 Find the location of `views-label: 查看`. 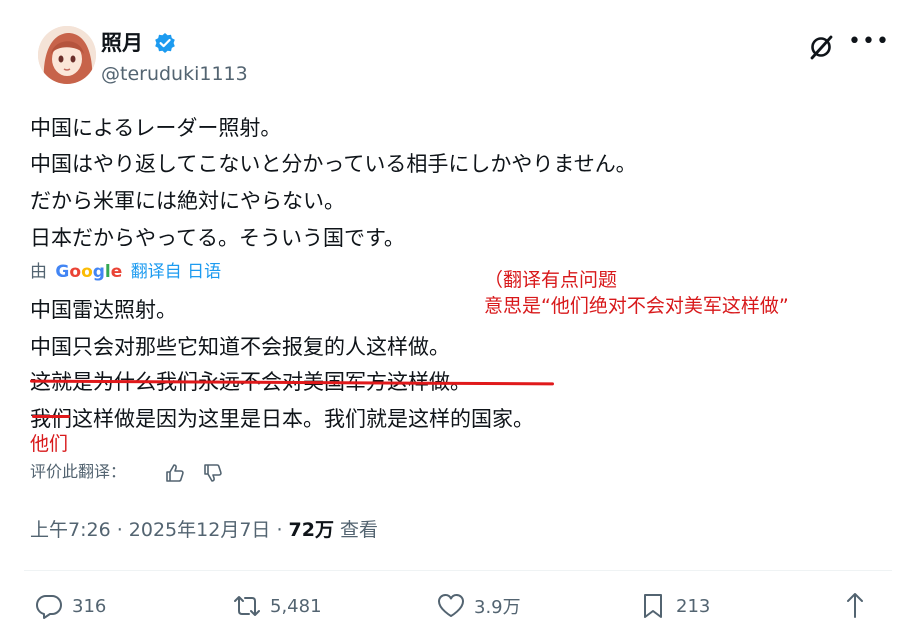

views-label: 查看 is located at coordinates (356, 530).